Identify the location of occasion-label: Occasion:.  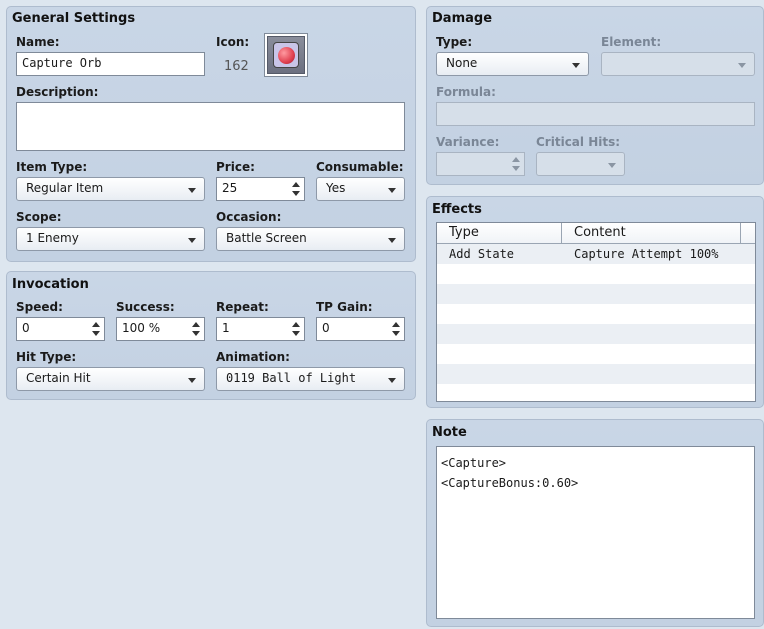
(249, 217).